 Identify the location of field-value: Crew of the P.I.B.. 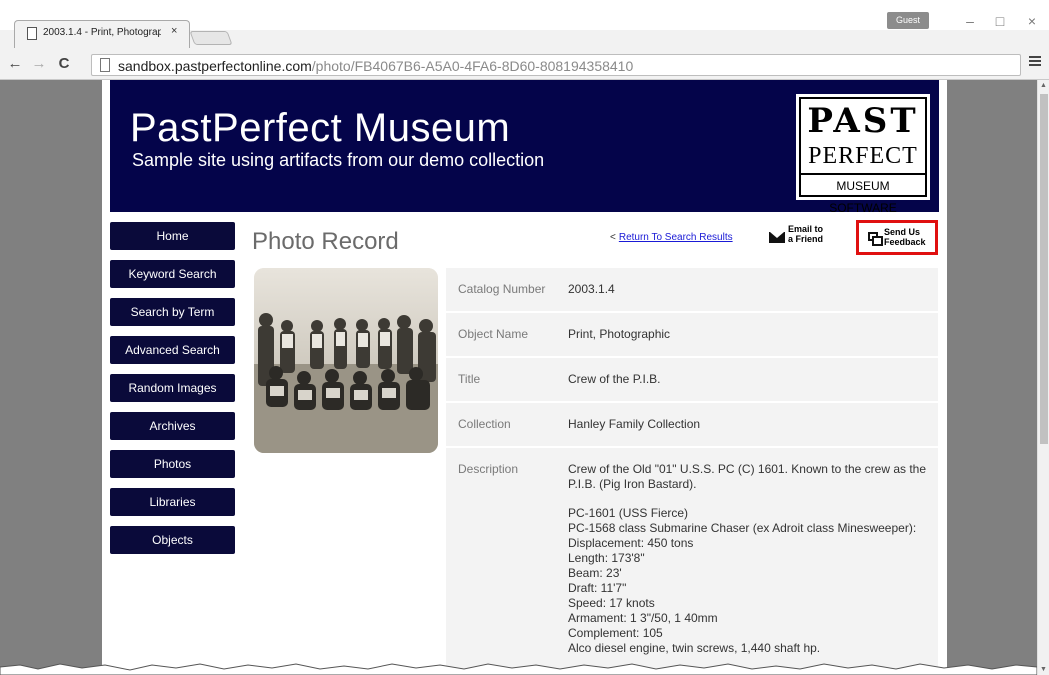
(614, 379).